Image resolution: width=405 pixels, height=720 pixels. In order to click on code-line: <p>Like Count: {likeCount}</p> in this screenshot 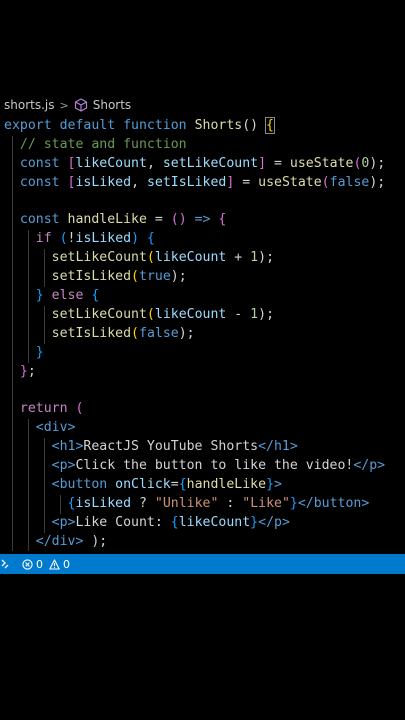, I will do `click(204, 523)`.